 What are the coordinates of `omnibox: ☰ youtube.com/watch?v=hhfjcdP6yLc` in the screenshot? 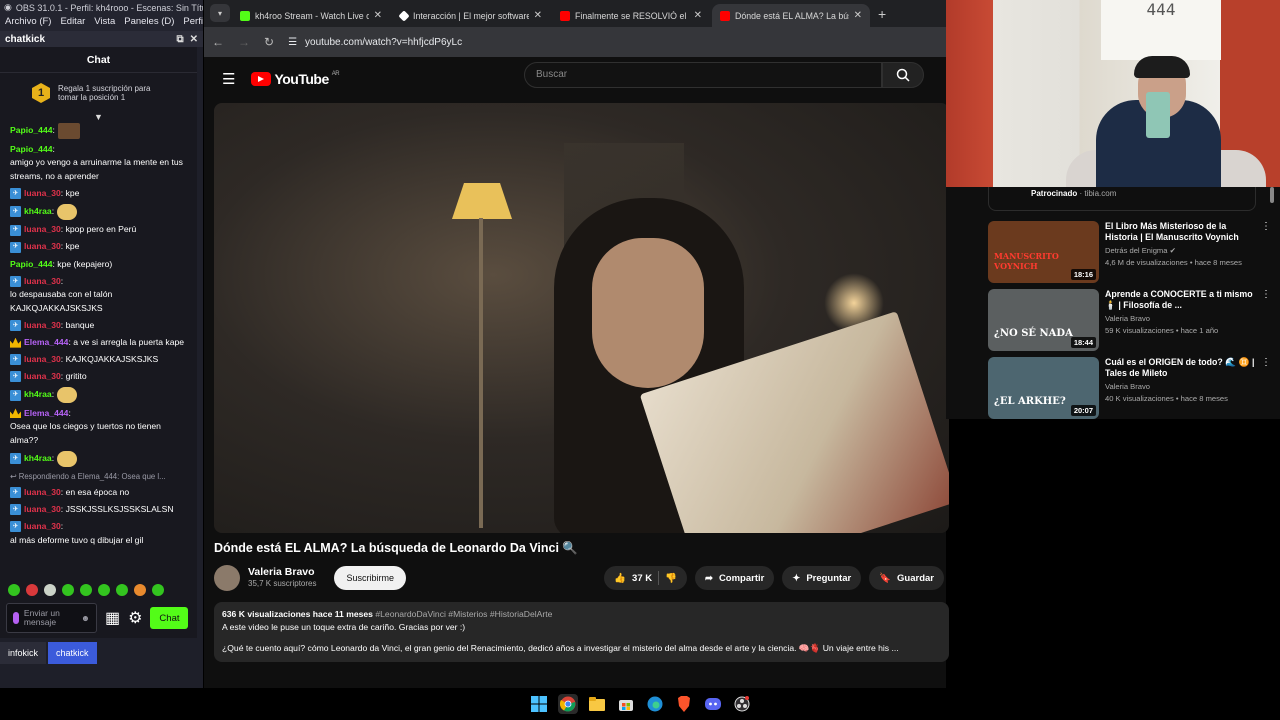 It's located at (375, 42).